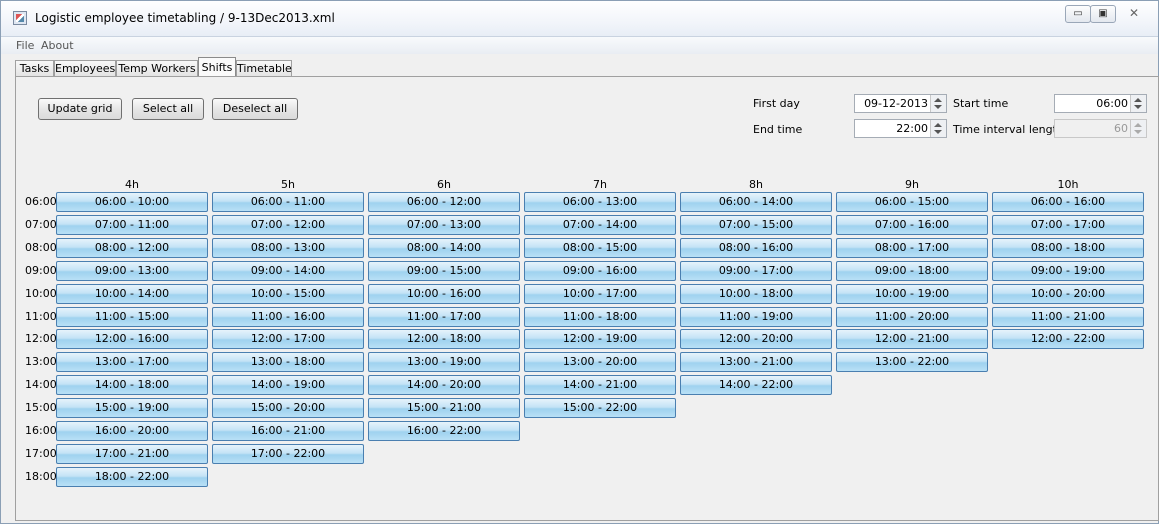 Image resolution: width=1159 pixels, height=524 pixels. I want to click on shift-toggle-button: 08:00 - 17:00, so click(912, 248).